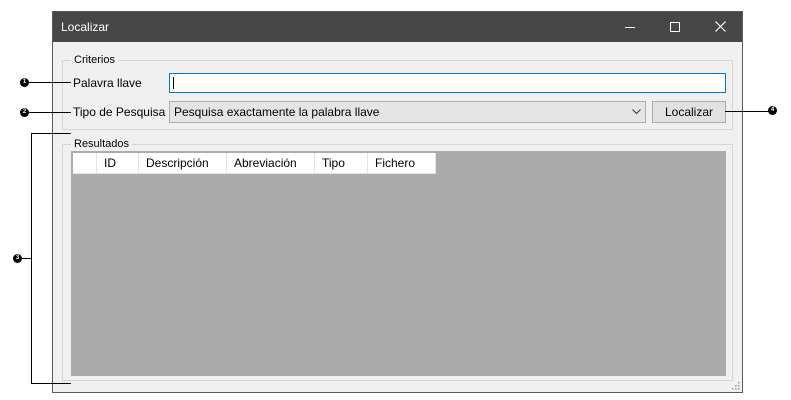 The width and height of the screenshot is (791, 400). Describe the element at coordinates (51, 133) in the screenshot. I see `callout-3-bracket-top` at that location.